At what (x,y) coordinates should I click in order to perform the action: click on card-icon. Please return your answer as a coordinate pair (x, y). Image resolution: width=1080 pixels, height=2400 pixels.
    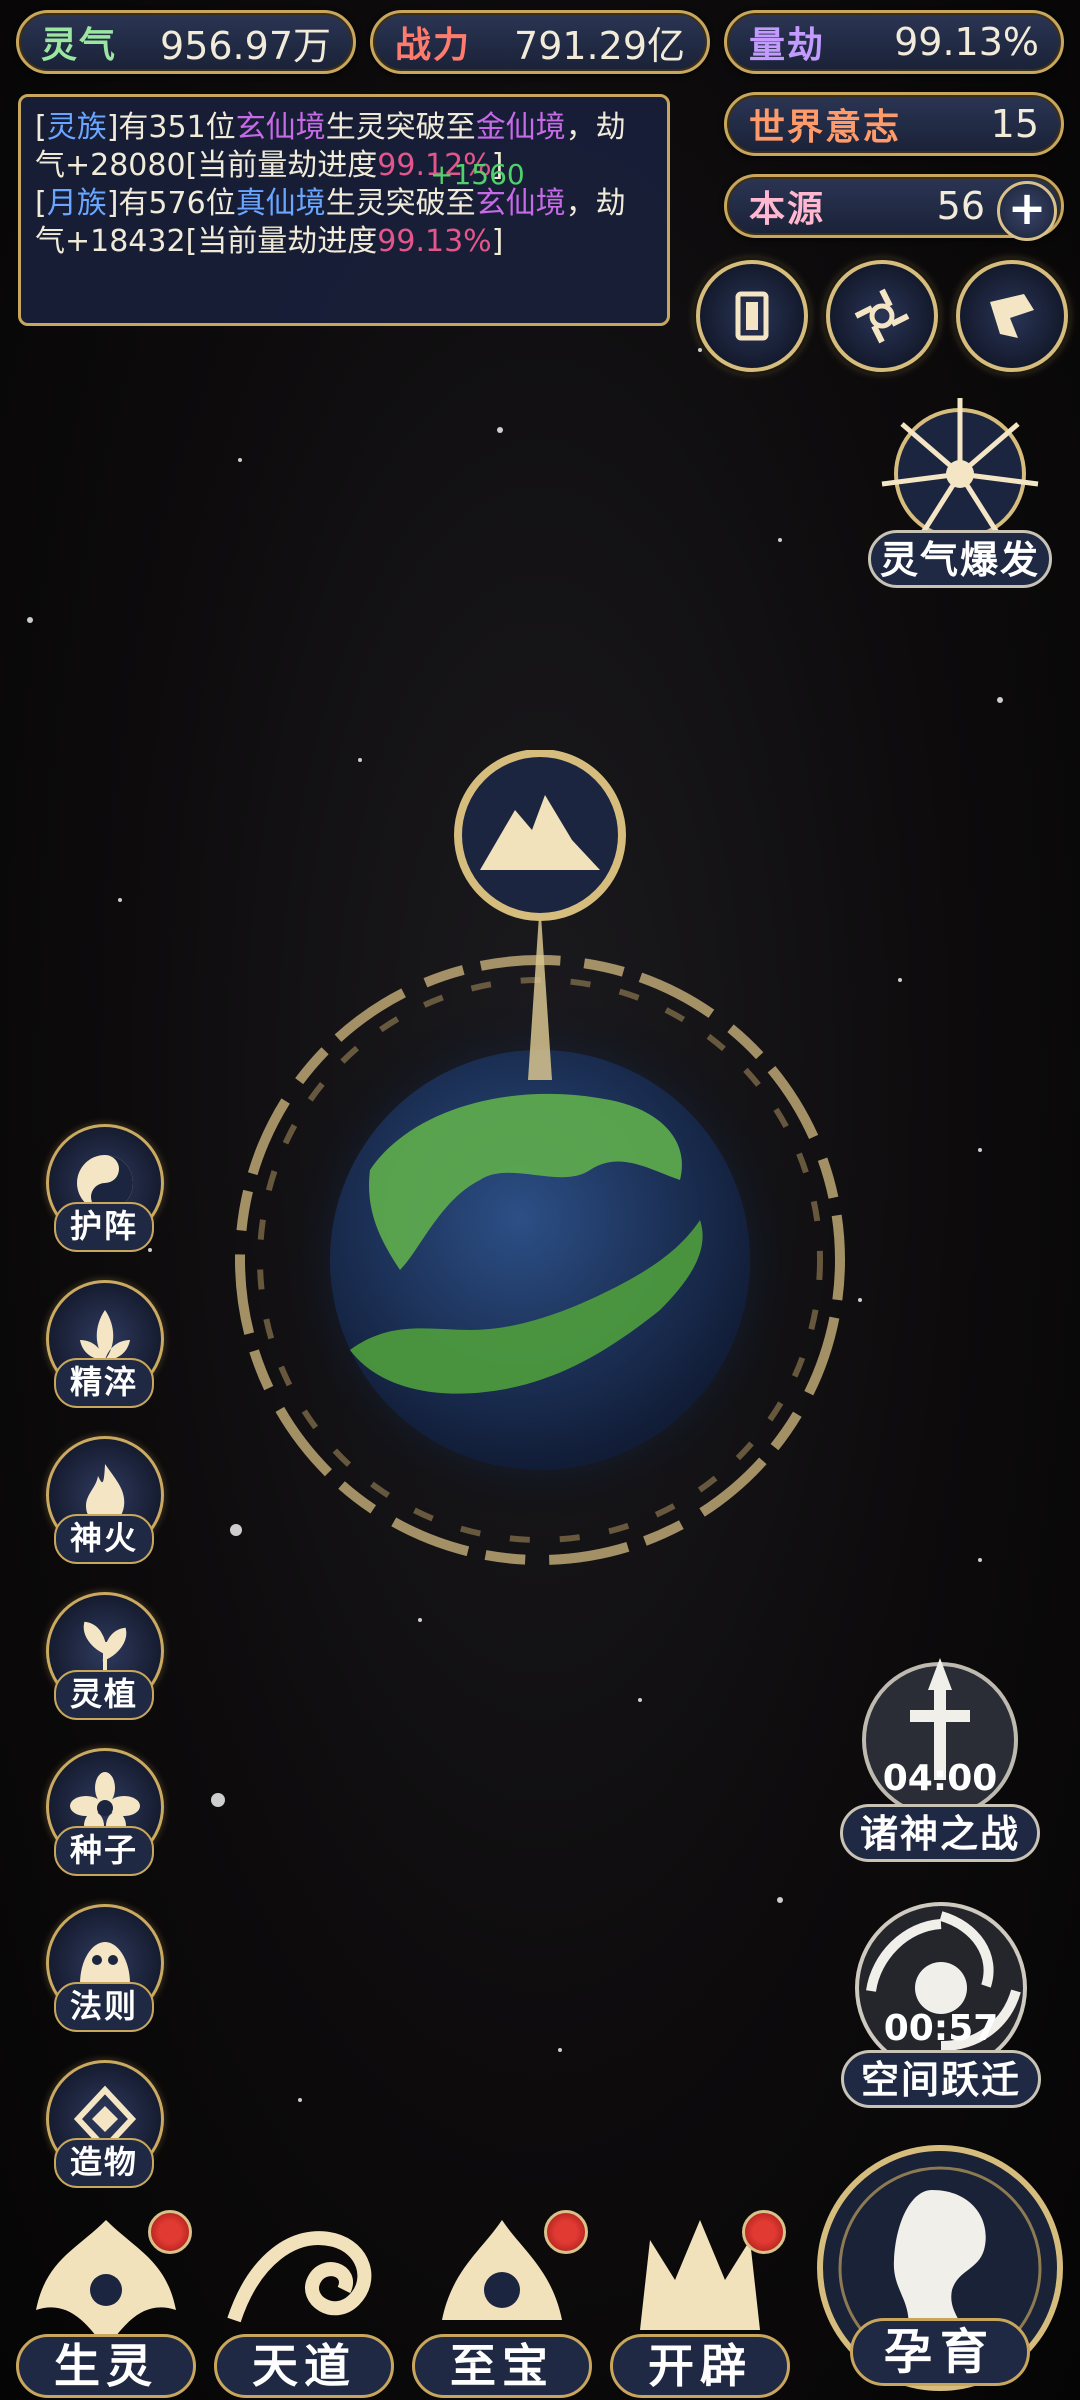
    Looking at the image, I should click on (752, 316).